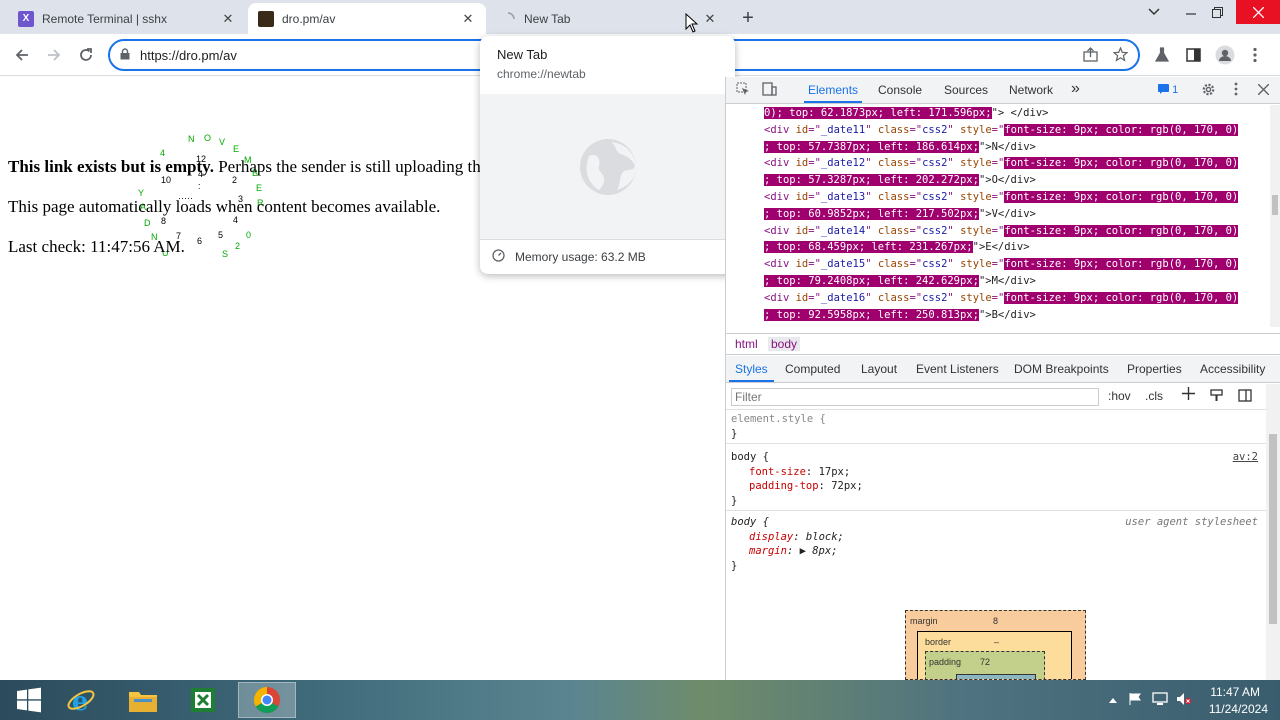 The image size is (1280, 720). I want to click on devtools-menu-icon, so click(1236, 90).